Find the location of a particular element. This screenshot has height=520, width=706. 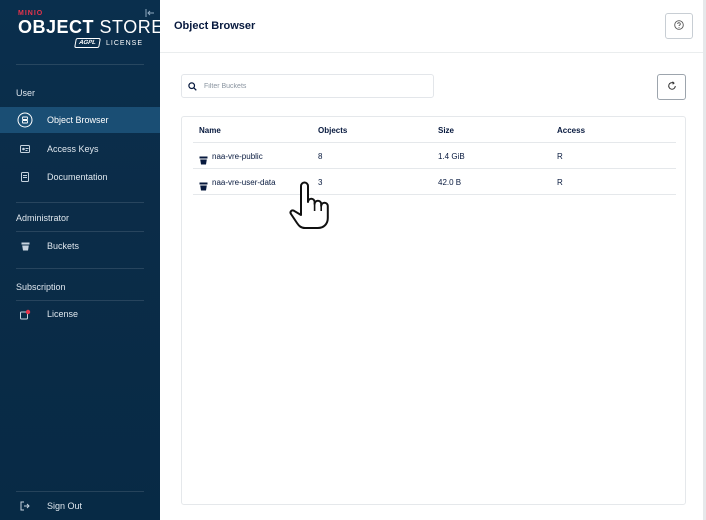

access-keys-icon is located at coordinates (25, 149).